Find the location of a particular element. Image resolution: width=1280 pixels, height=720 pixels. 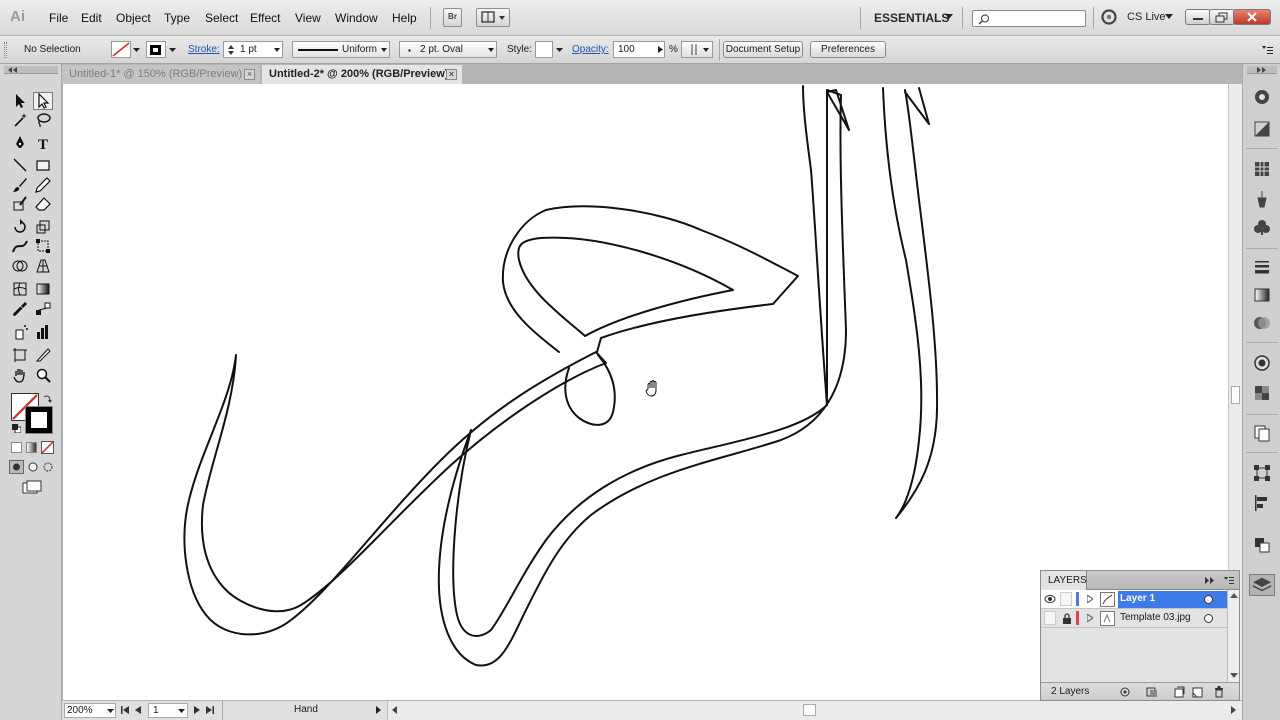

visibility-eye-icon is located at coordinates (1050, 599).